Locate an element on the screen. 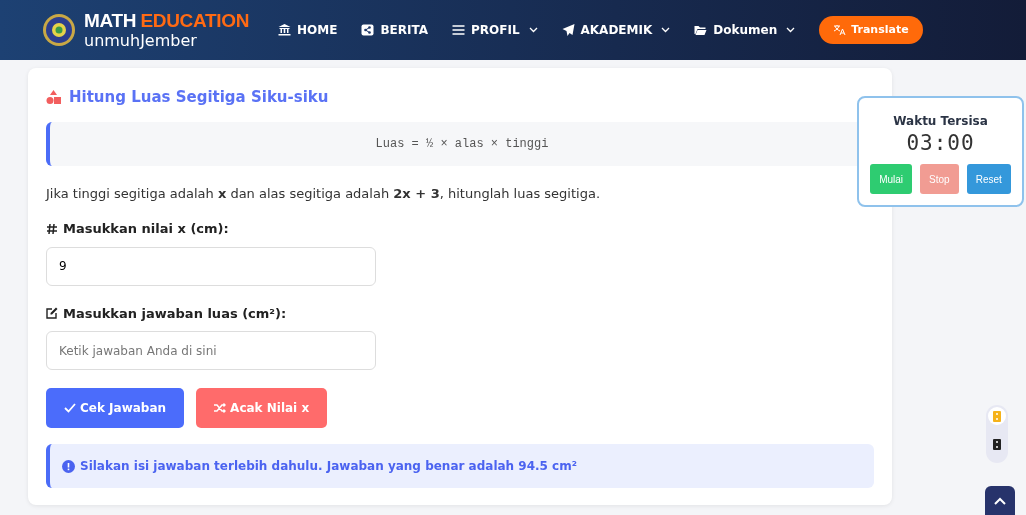  info-icon is located at coordinates (68, 466).